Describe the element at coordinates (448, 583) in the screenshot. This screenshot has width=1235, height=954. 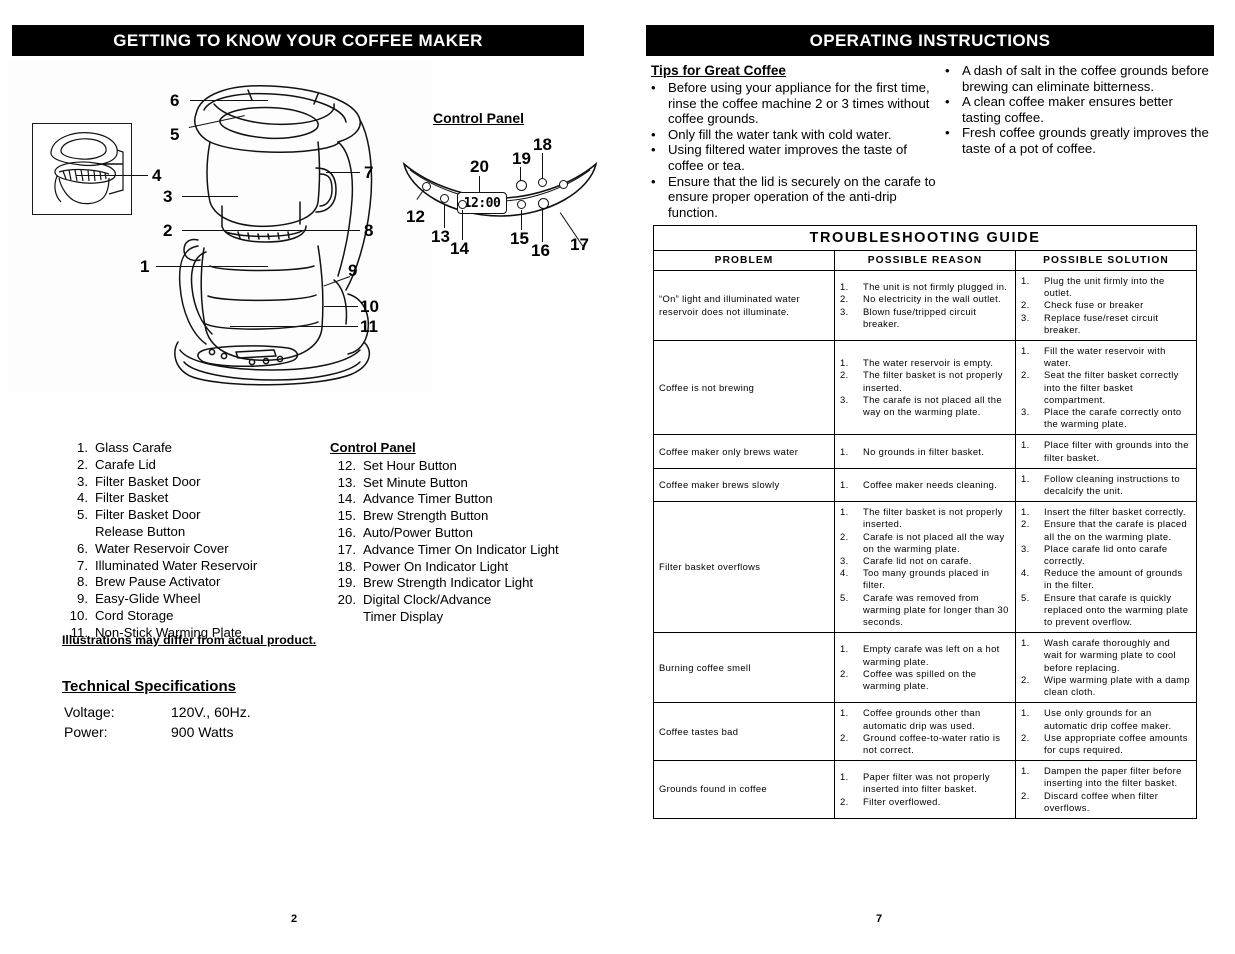
I see `control-panel-list-item-label: Brew Strength Indicator Light` at that location.